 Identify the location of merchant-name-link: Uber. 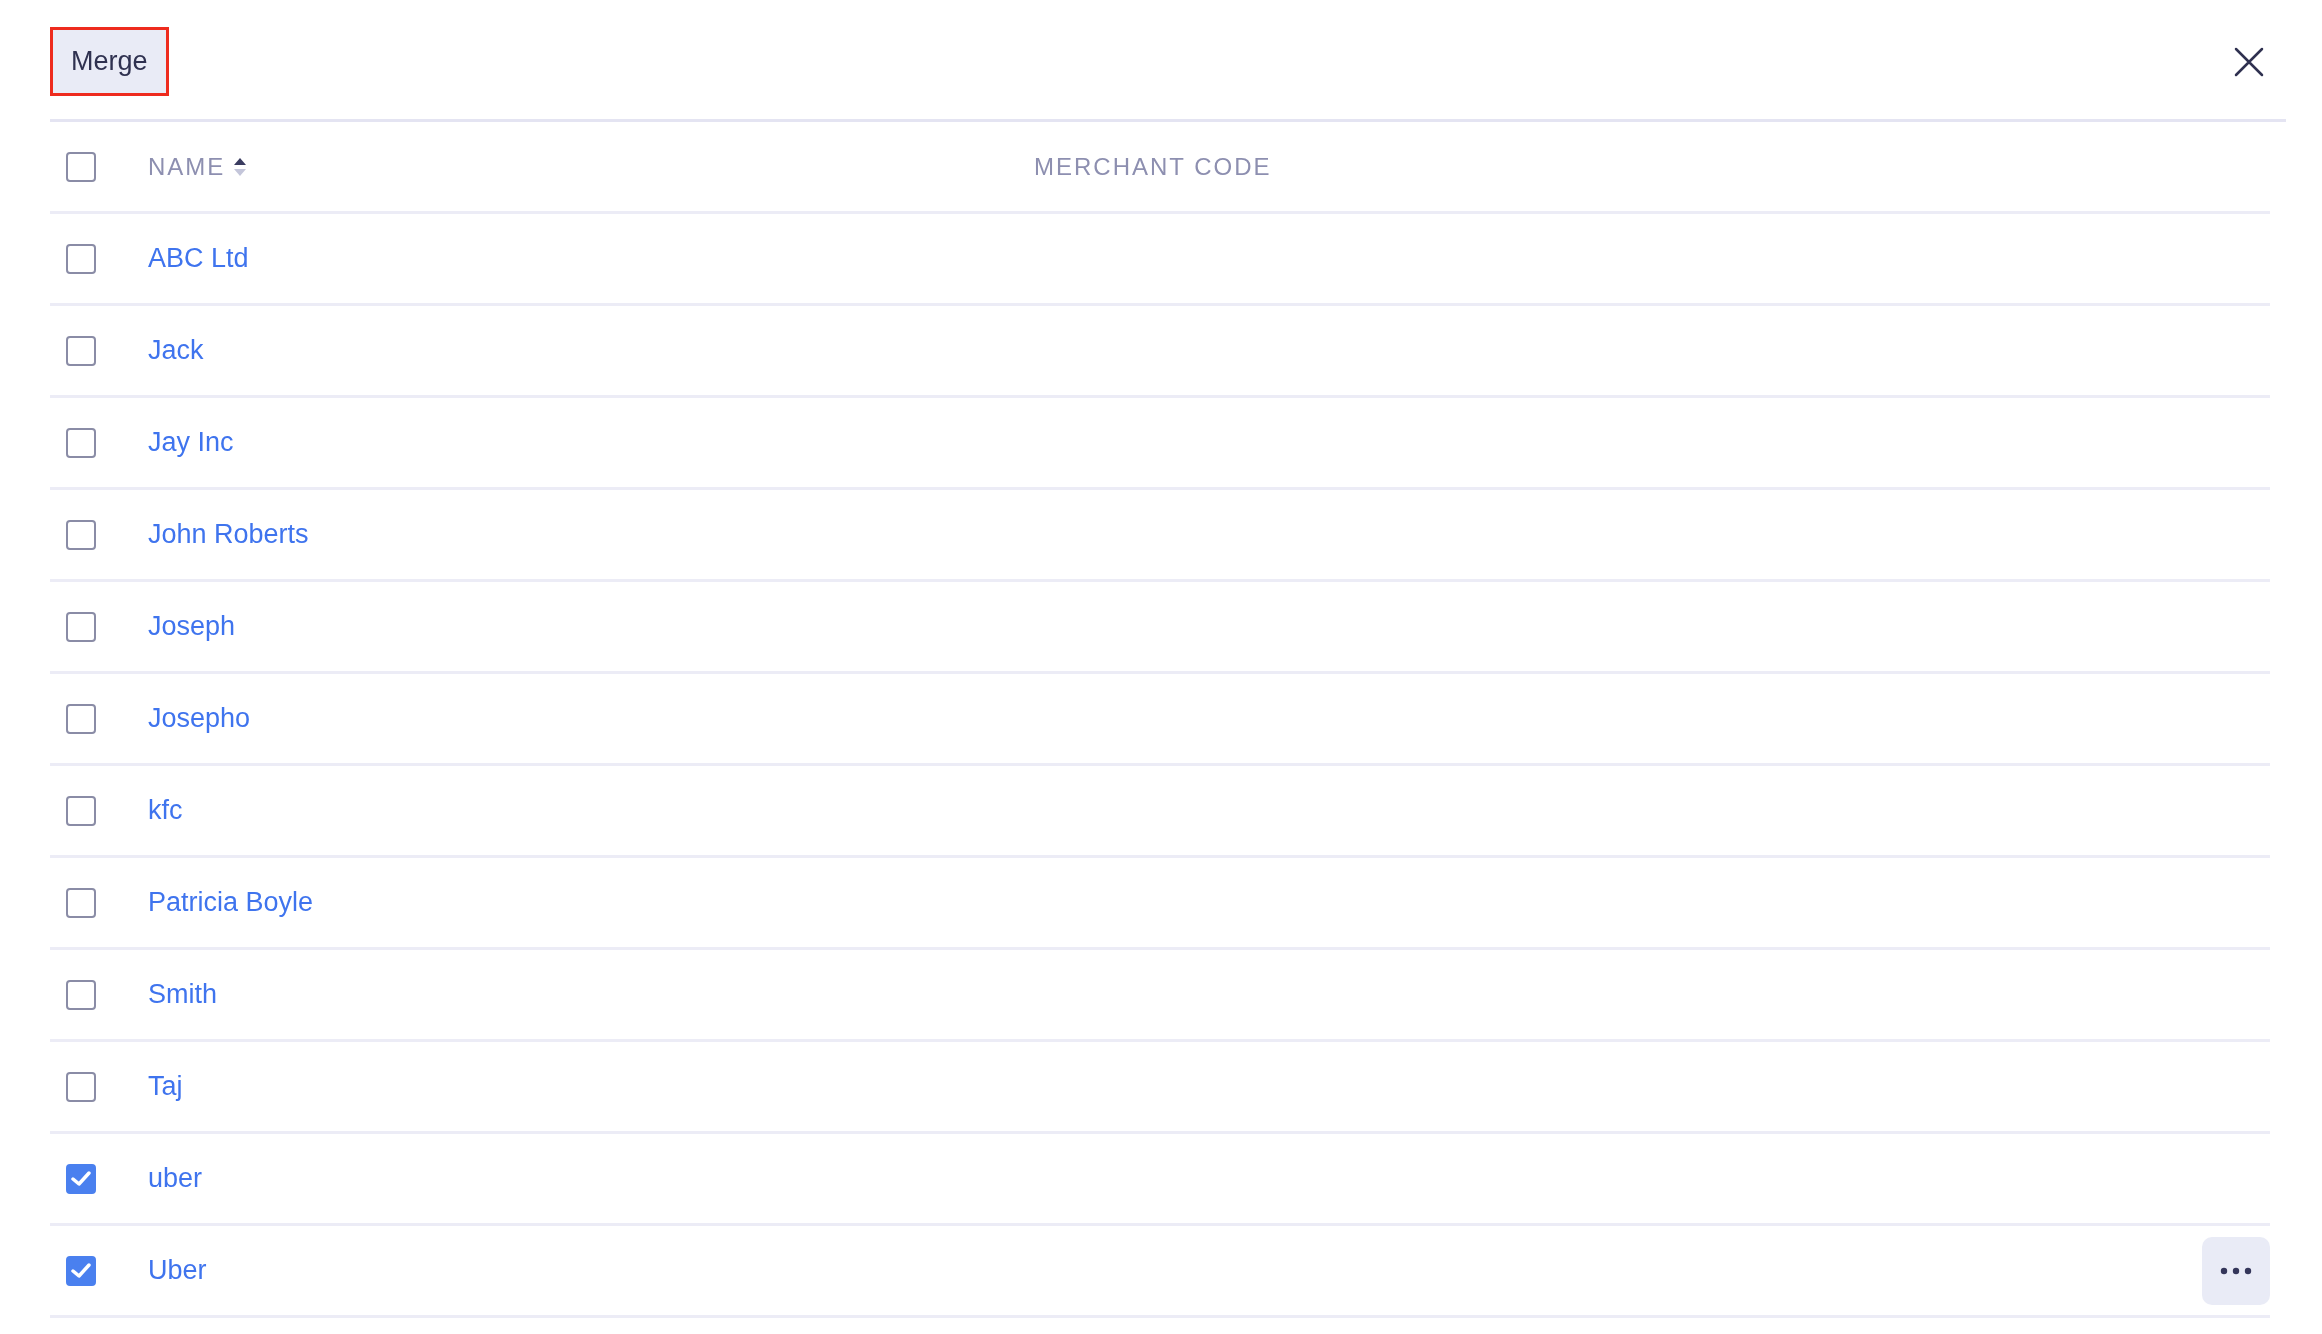
(177, 1270).